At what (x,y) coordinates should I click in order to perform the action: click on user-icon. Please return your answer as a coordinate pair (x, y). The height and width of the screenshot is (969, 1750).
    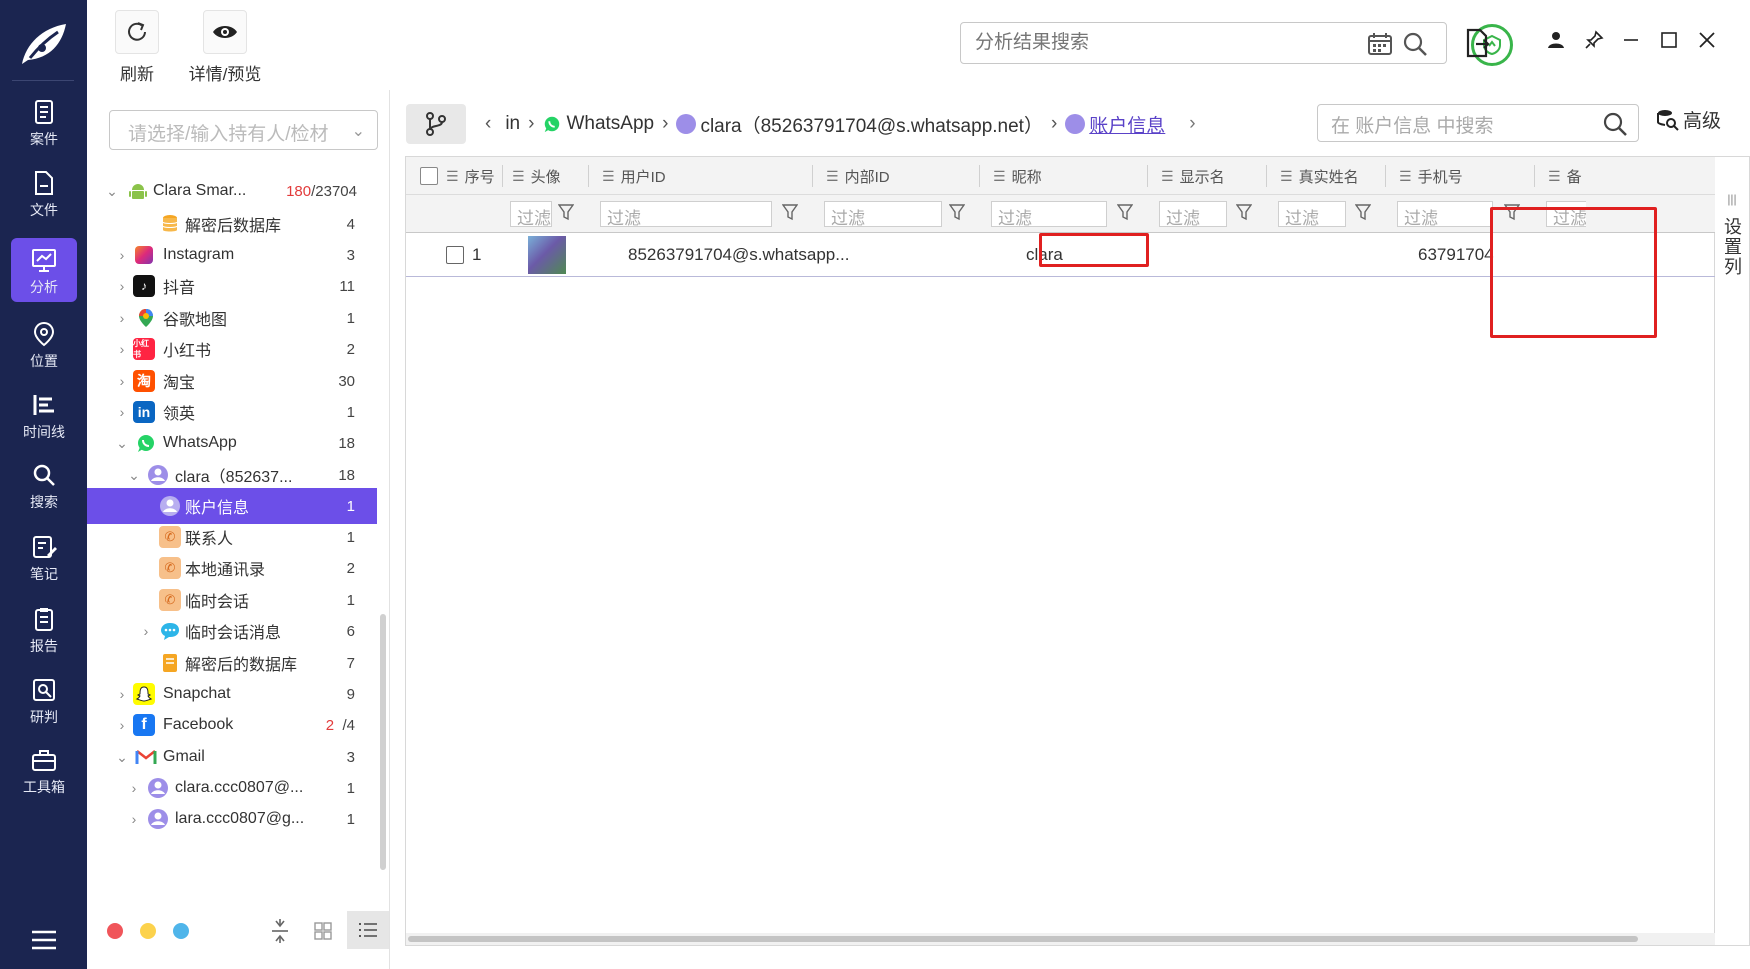
    Looking at the image, I should click on (1556, 40).